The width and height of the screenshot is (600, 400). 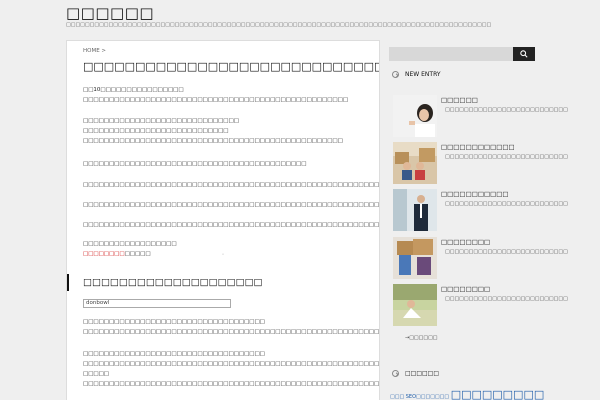 What do you see at coordinates (68, 282) in the screenshot?
I see `heading-bar` at bounding box center [68, 282].